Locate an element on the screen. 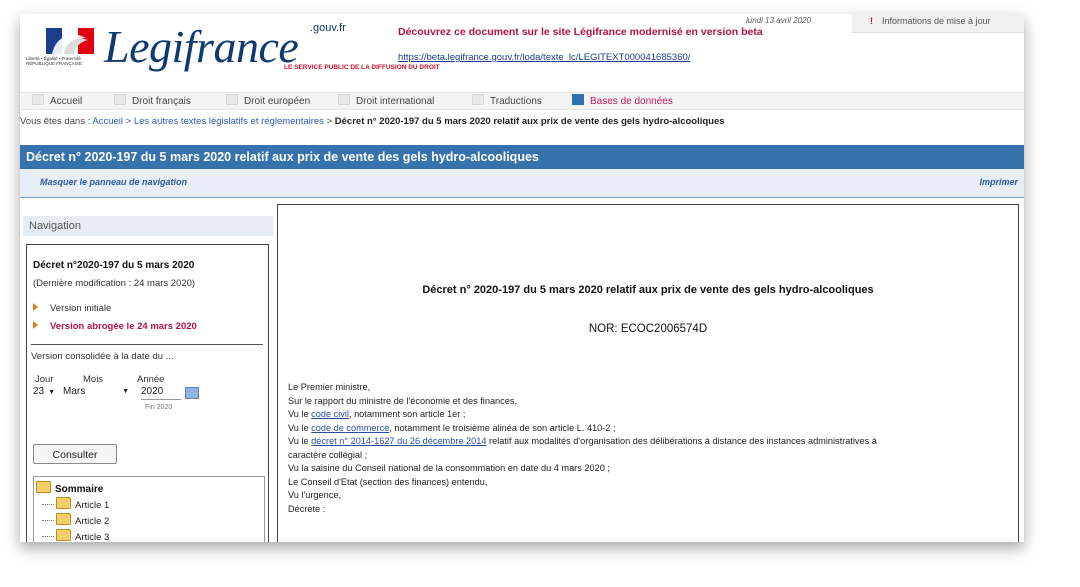  update-info-link: ! Informations de mise à jour is located at coordinates (938, 23).